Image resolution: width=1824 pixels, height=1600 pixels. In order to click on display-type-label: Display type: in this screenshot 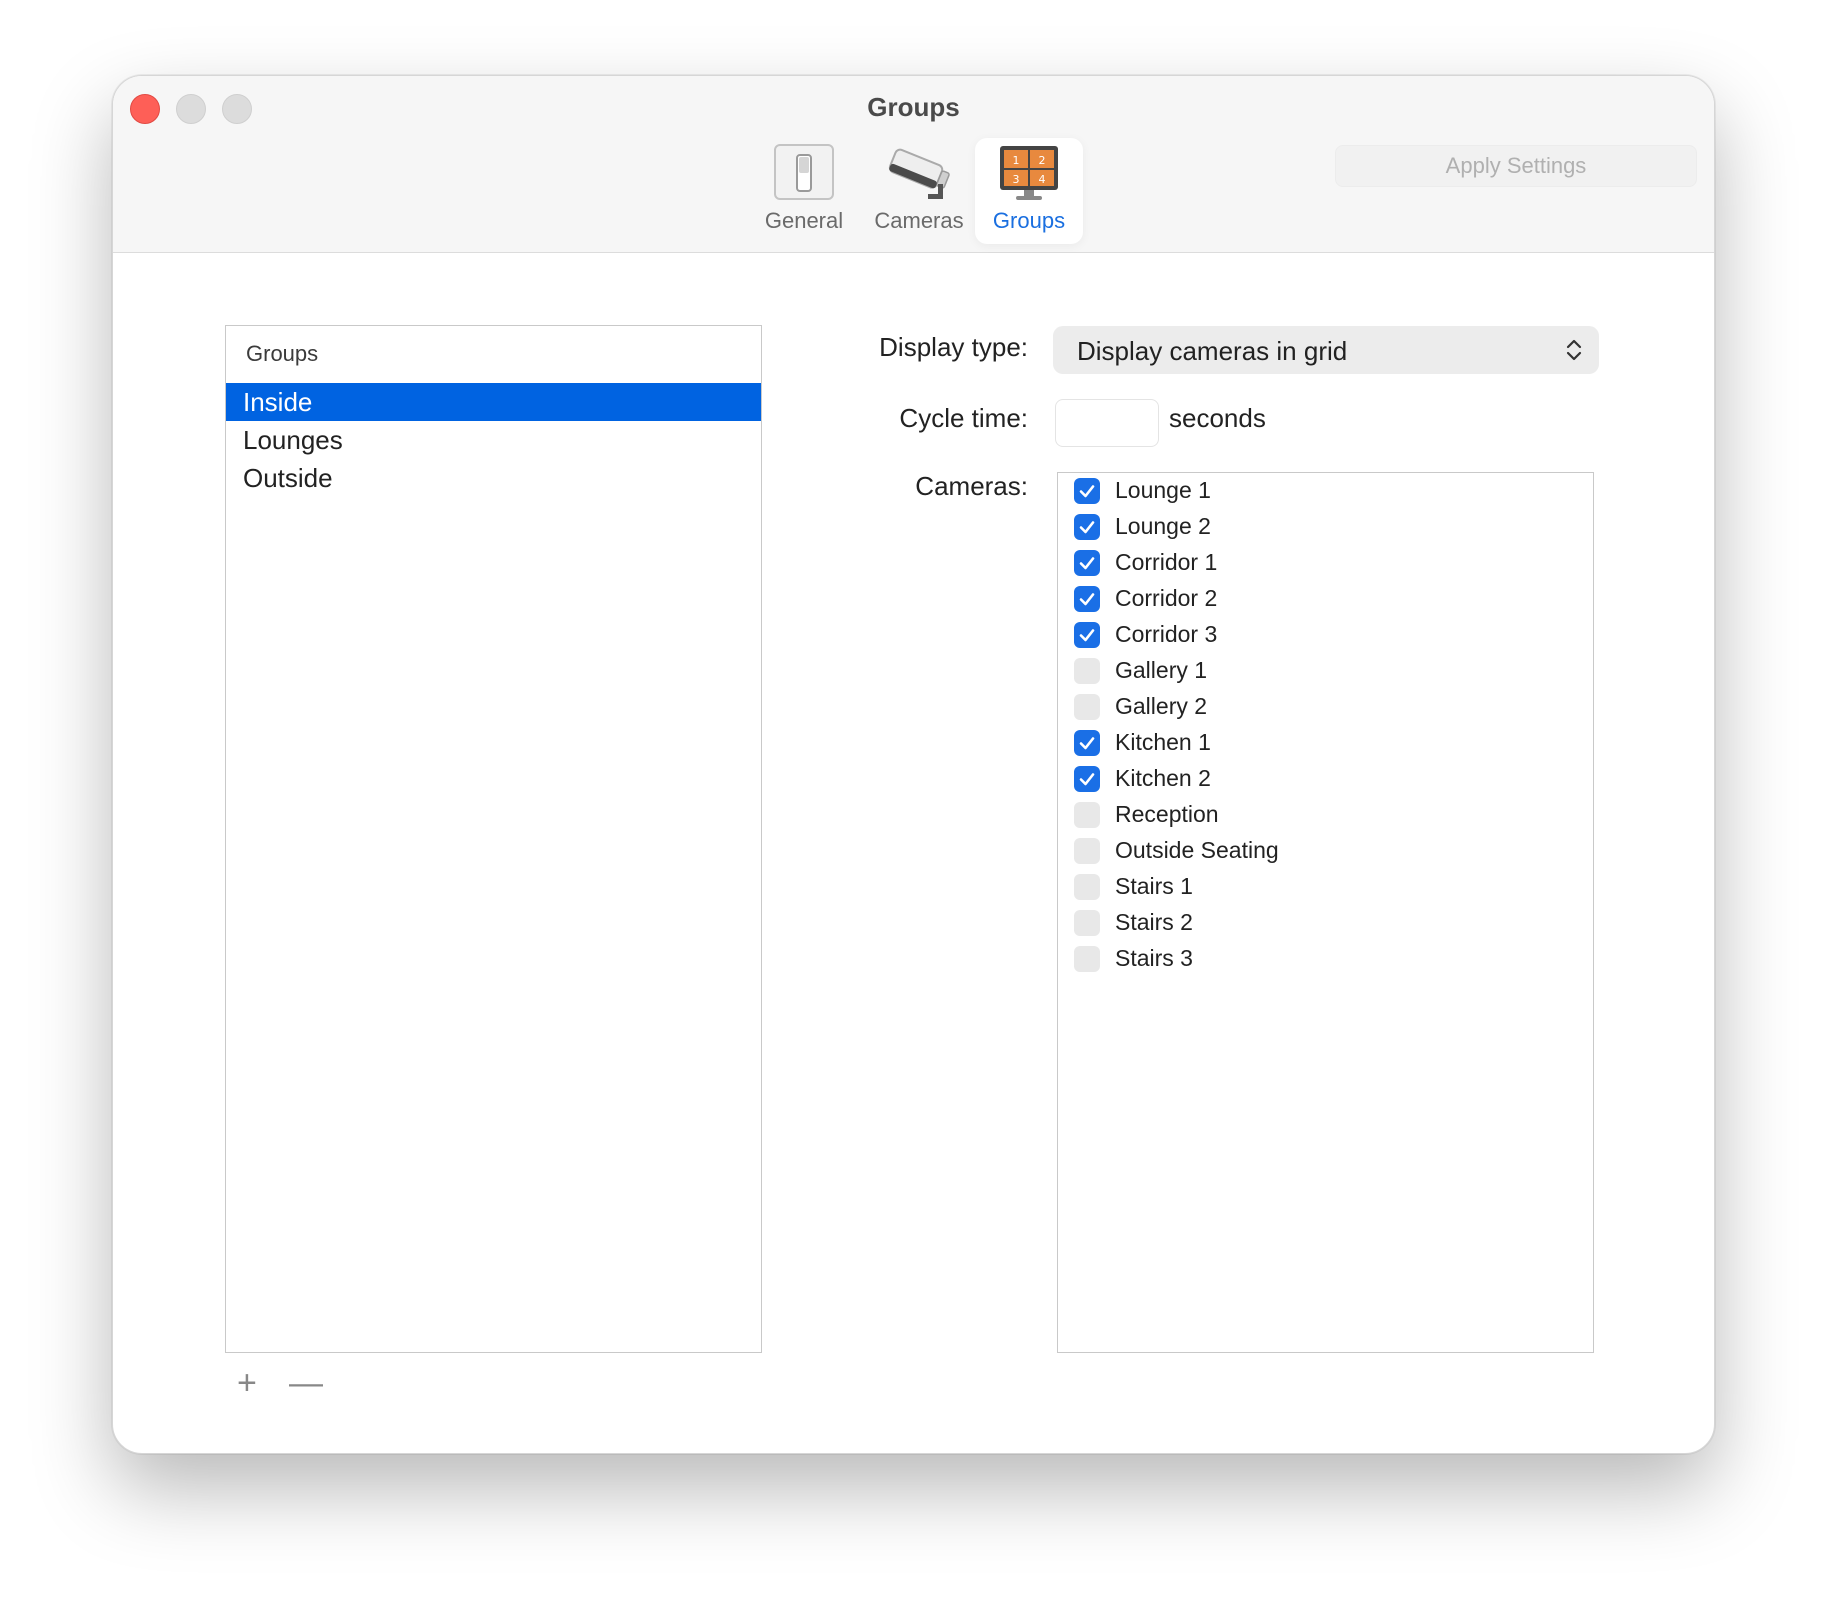, I will do `click(953, 347)`.